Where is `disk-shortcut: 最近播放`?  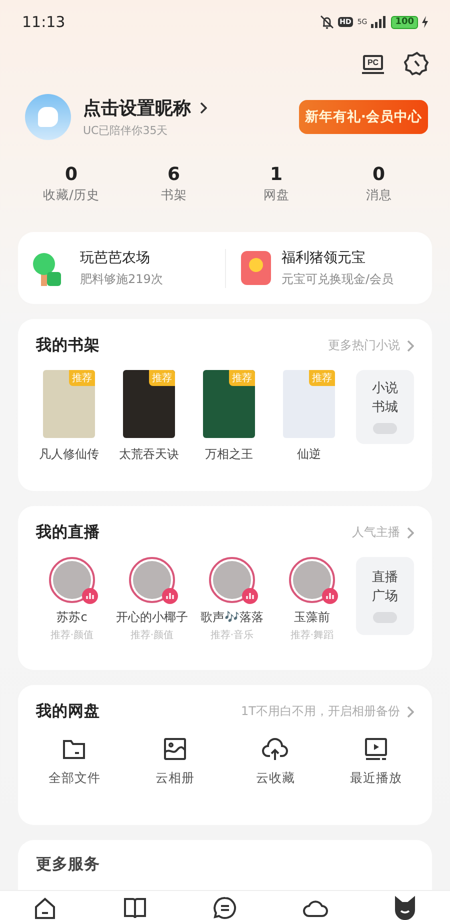 disk-shortcut: 最近播放 is located at coordinates (376, 761).